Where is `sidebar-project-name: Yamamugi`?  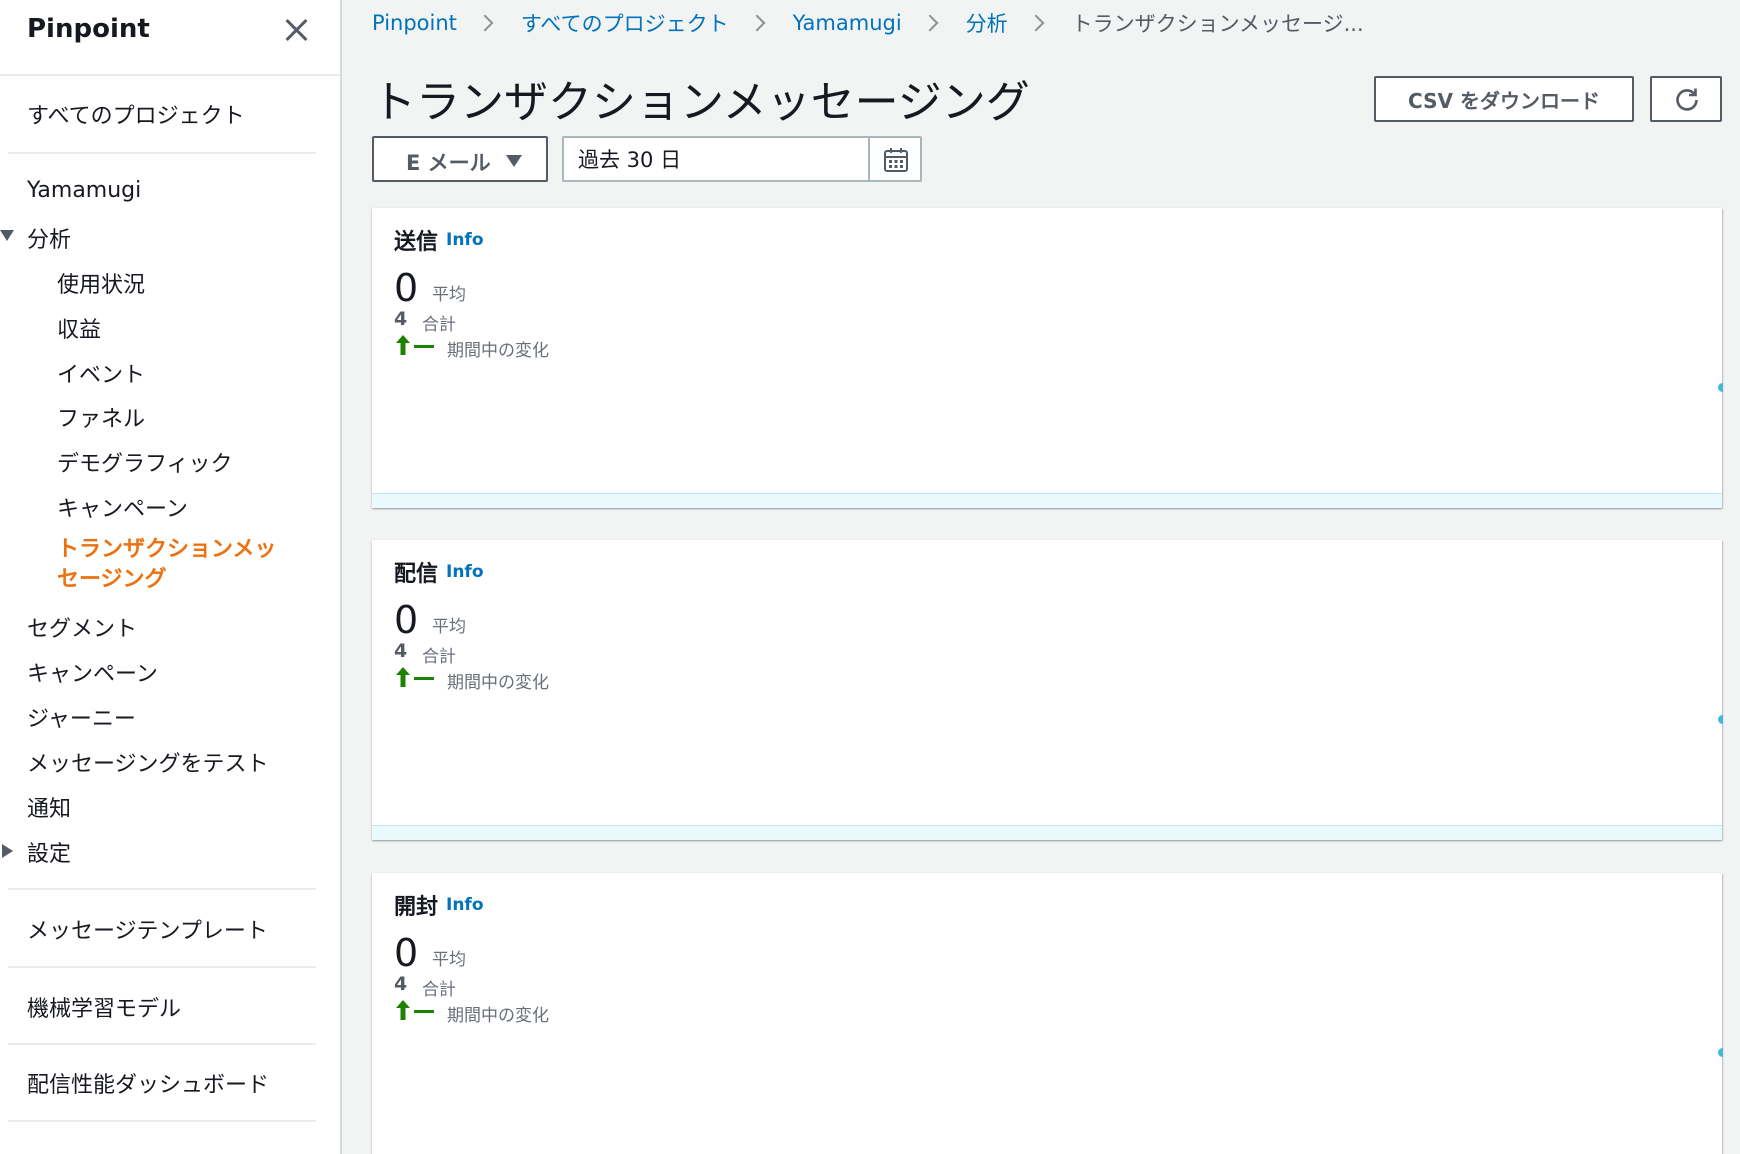
sidebar-project-name: Yamamugi is located at coordinates (84, 190).